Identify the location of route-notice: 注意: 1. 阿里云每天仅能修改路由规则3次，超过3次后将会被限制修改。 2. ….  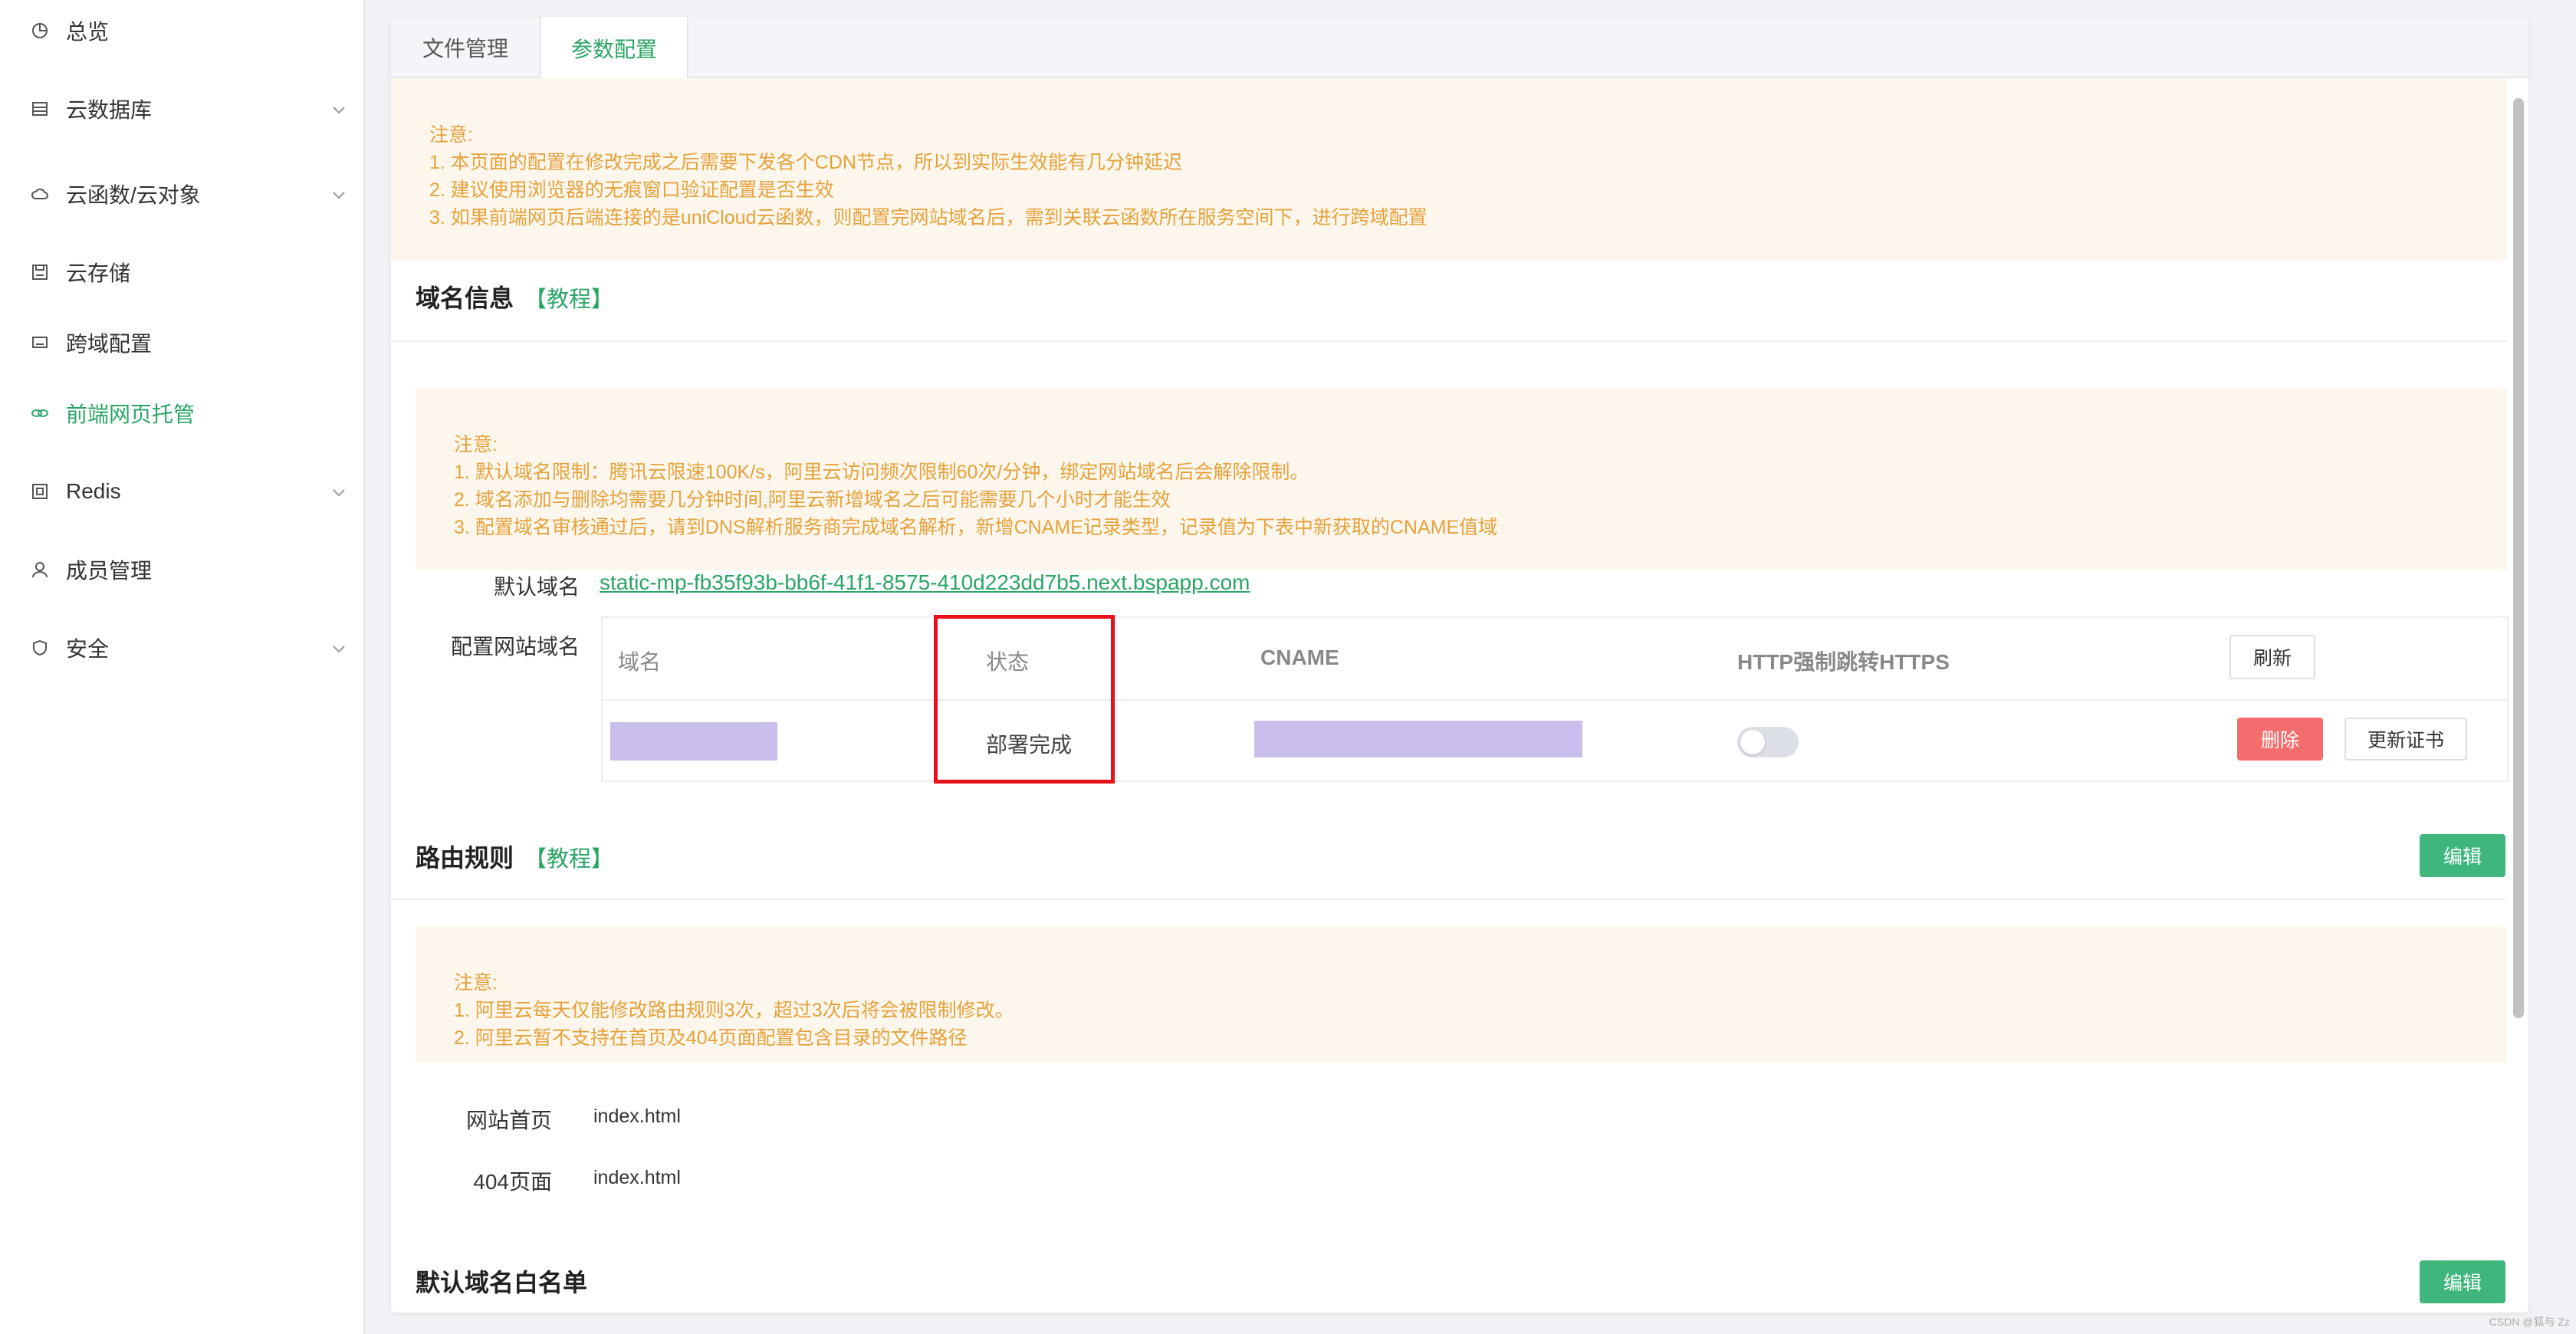
(1462, 995).